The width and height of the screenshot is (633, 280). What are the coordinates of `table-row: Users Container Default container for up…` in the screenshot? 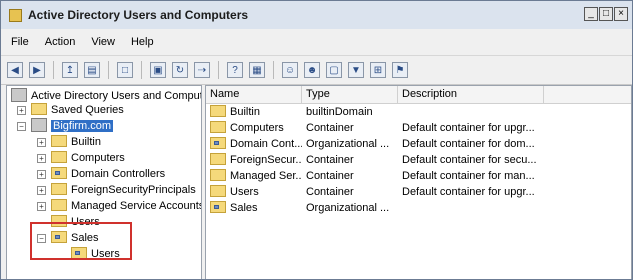 It's located at (418, 192).